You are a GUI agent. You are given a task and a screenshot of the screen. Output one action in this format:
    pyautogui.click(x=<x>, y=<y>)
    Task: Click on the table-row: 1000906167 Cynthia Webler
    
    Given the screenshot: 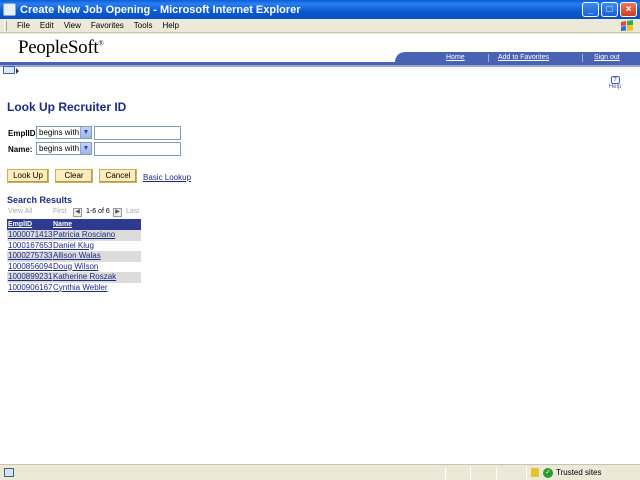 What is the action you would take?
    pyautogui.click(x=74, y=288)
    